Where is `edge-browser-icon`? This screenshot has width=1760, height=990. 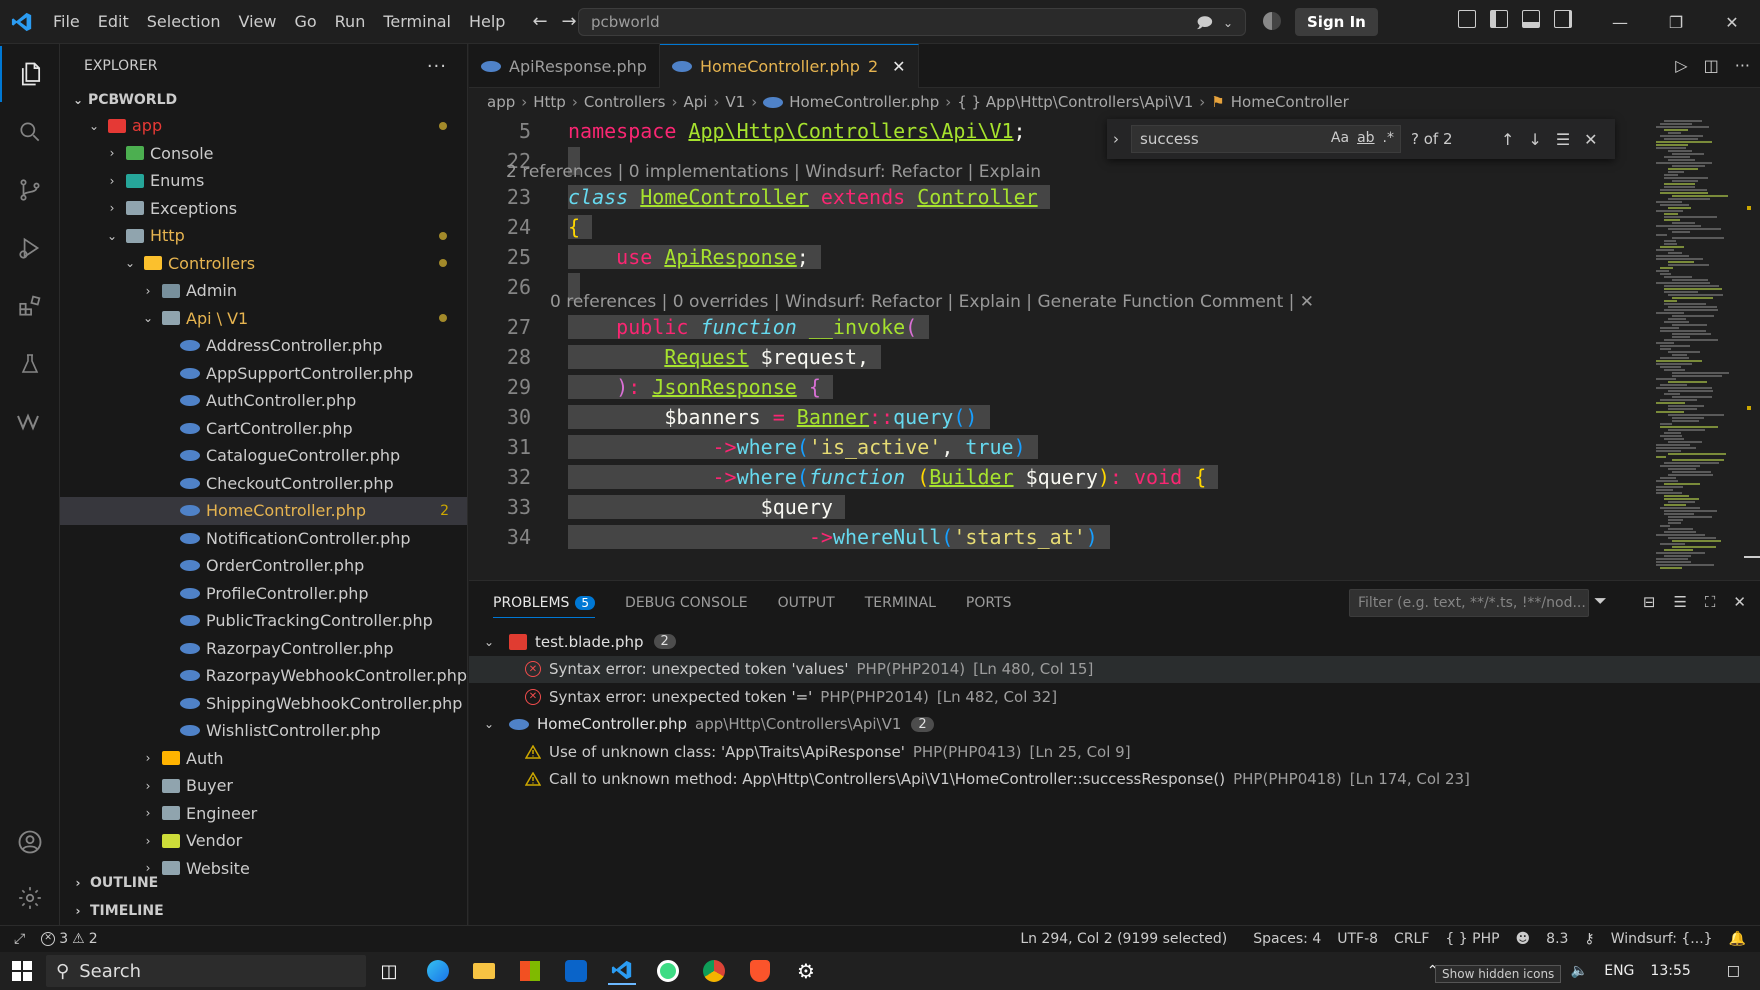 edge-browser-icon is located at coordinates (438, 971).